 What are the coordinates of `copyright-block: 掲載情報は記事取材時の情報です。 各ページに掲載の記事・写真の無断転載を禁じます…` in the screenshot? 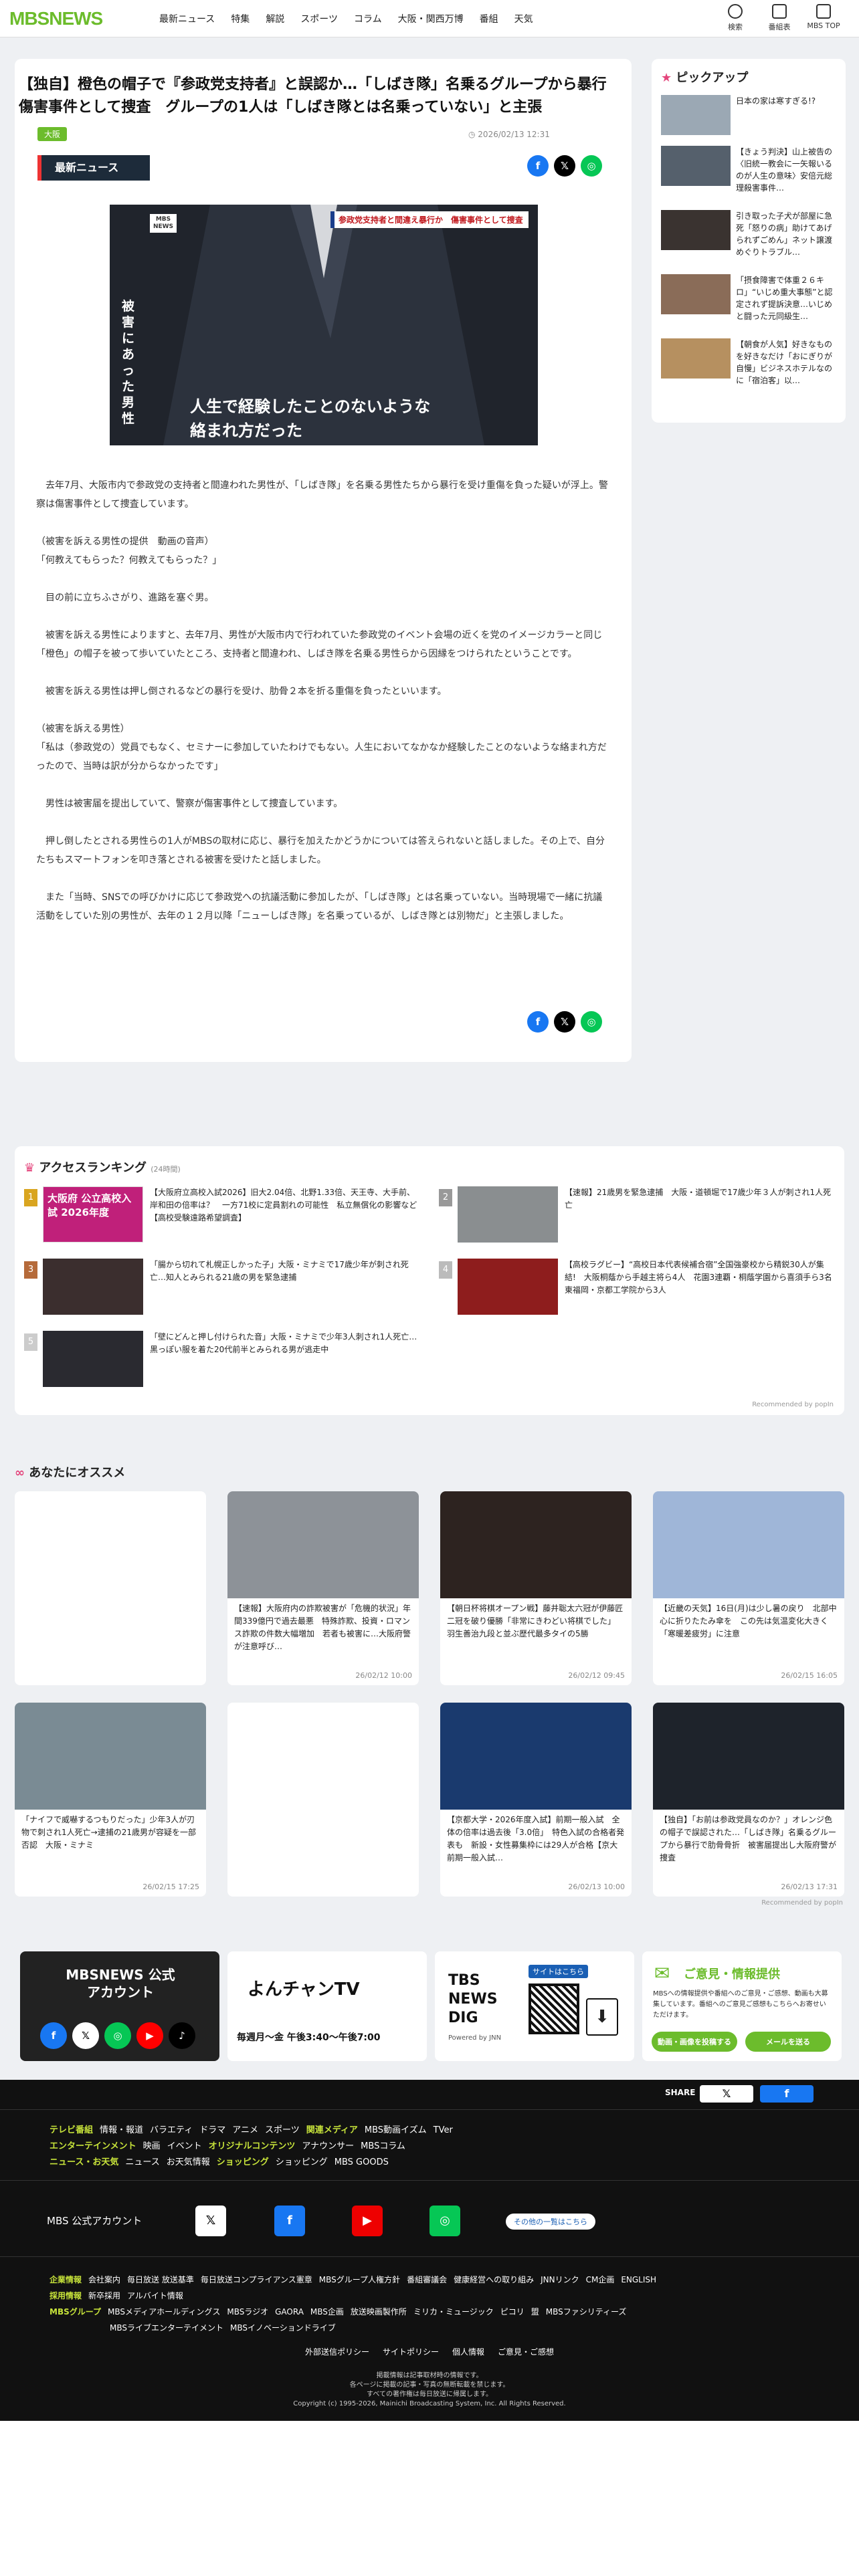 It's located at (429, 2389).